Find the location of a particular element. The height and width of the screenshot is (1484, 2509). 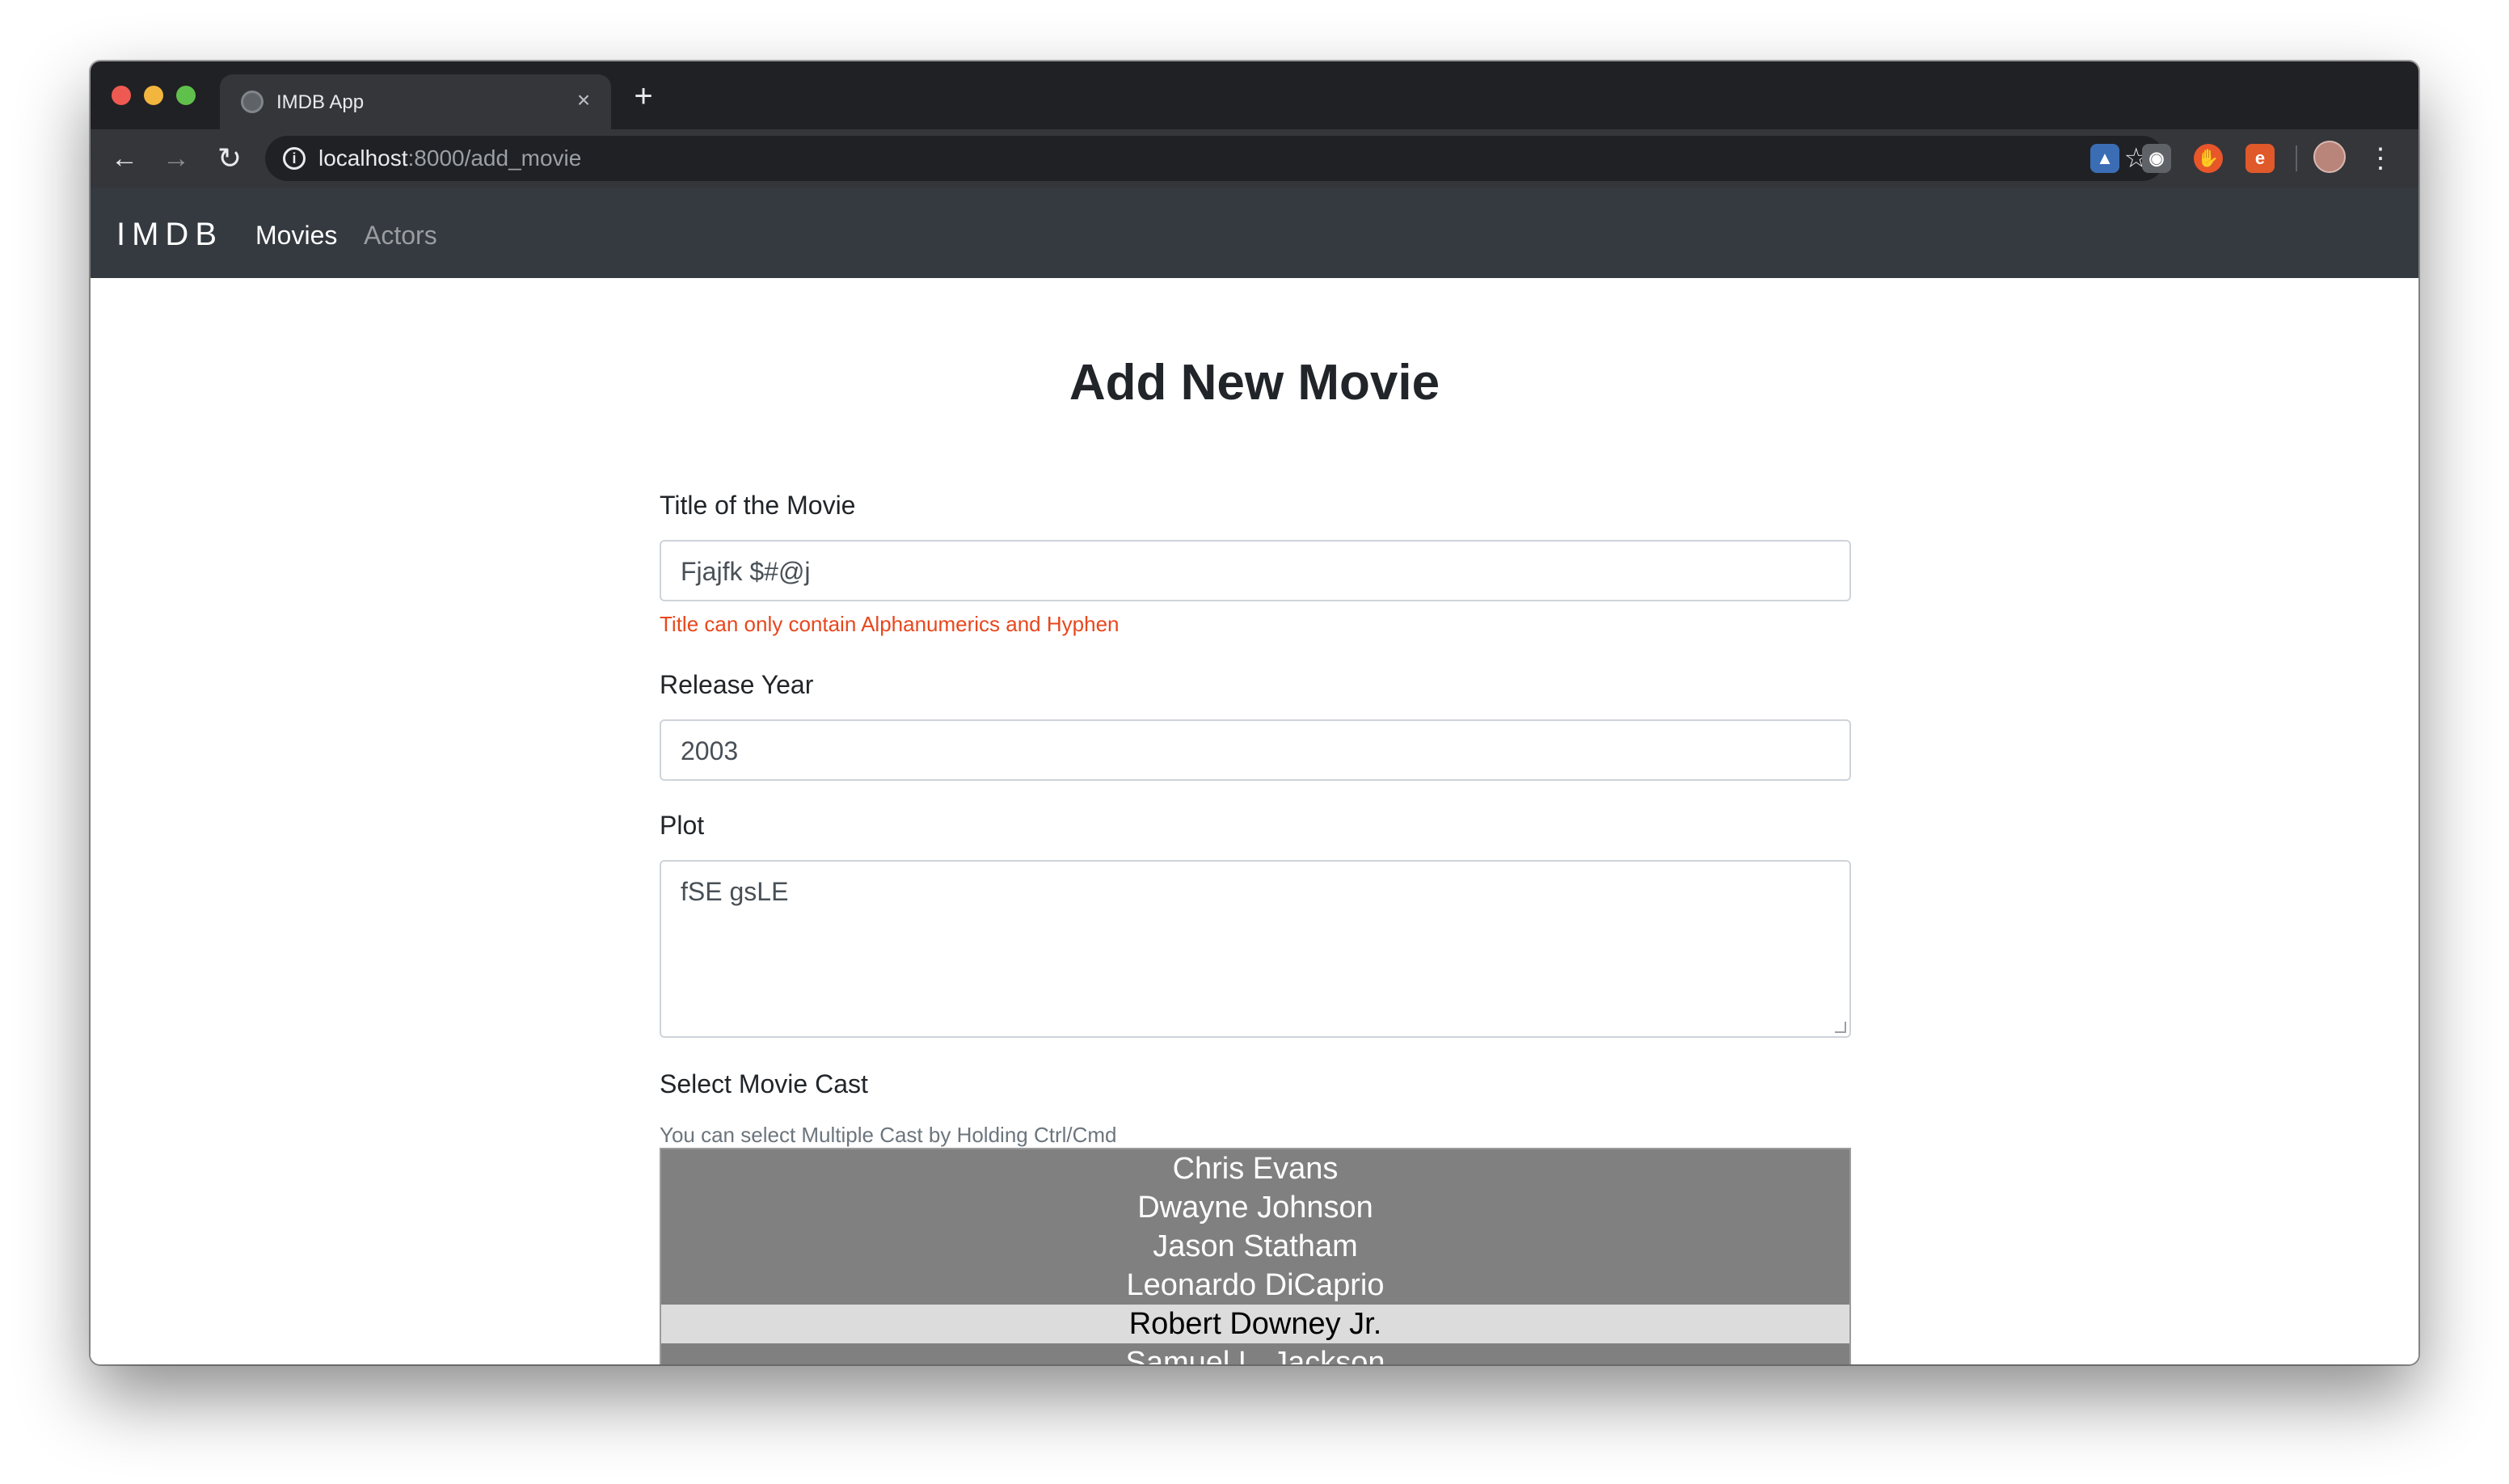

extension-icon: ✋ is located at coordinates (2208, 158).